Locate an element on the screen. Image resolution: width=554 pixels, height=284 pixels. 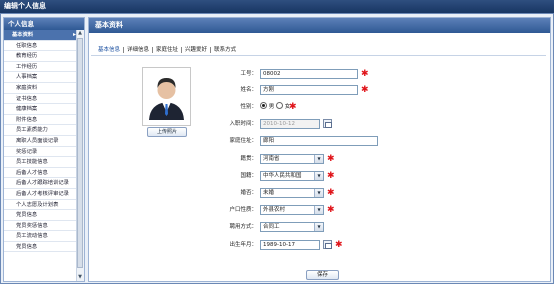
marital-value: 未婚 is located at coordinates (269, 193).